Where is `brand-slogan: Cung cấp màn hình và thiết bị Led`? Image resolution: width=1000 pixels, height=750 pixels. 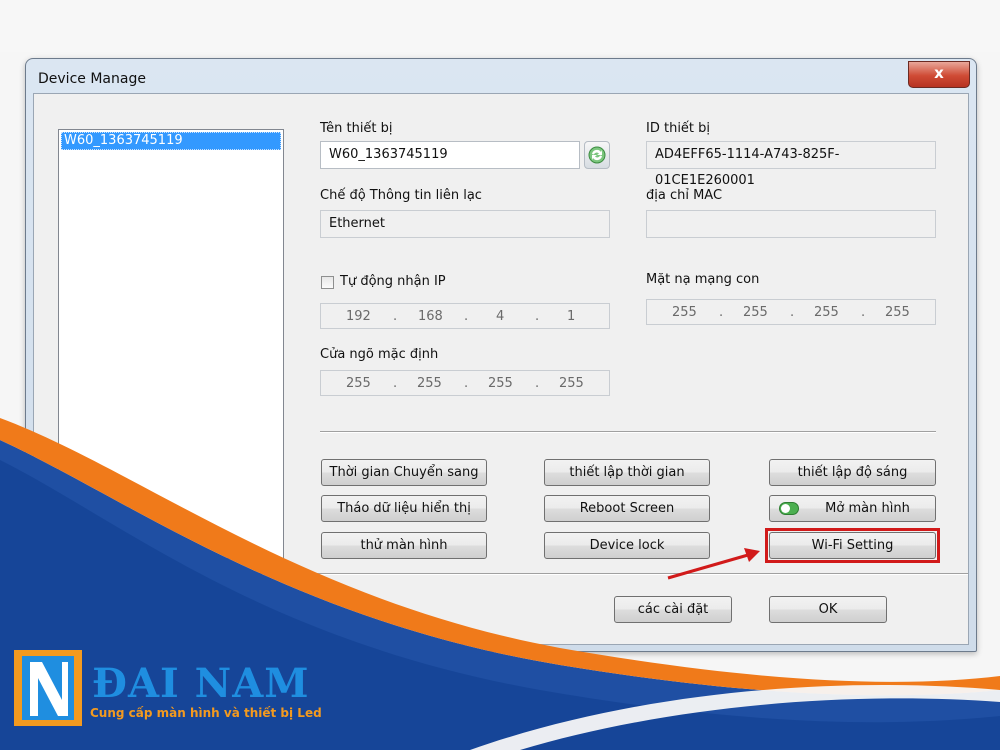 brand-slogan: Cung cấp màn hình và thiết bị Led is located at coordinates (206, 713).